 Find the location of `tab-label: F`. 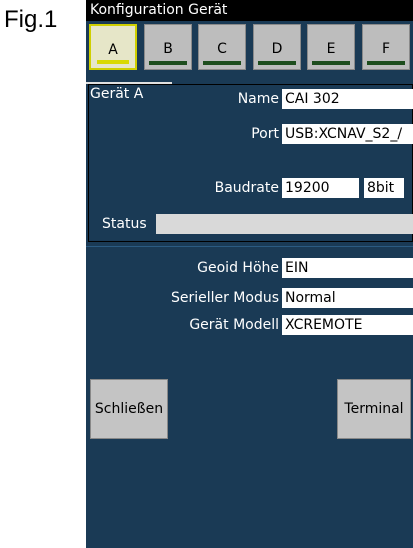

tab-label: F is located at coordinates (386, 49).